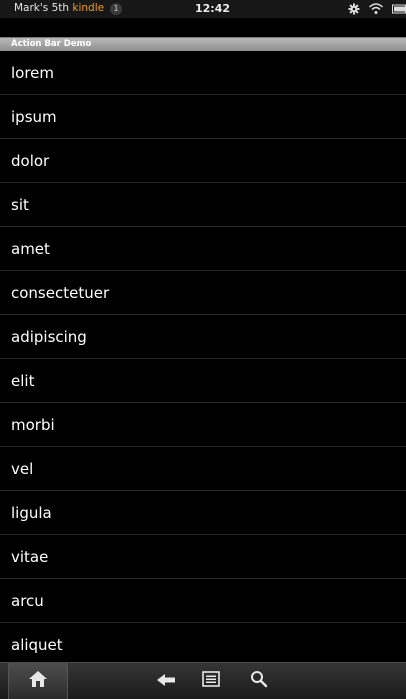 The width and height of the screenshot is (406, 699). Describe the element at coordinates (203, 337) in the screenshot. I see `list-item: adipiscing` at that location.